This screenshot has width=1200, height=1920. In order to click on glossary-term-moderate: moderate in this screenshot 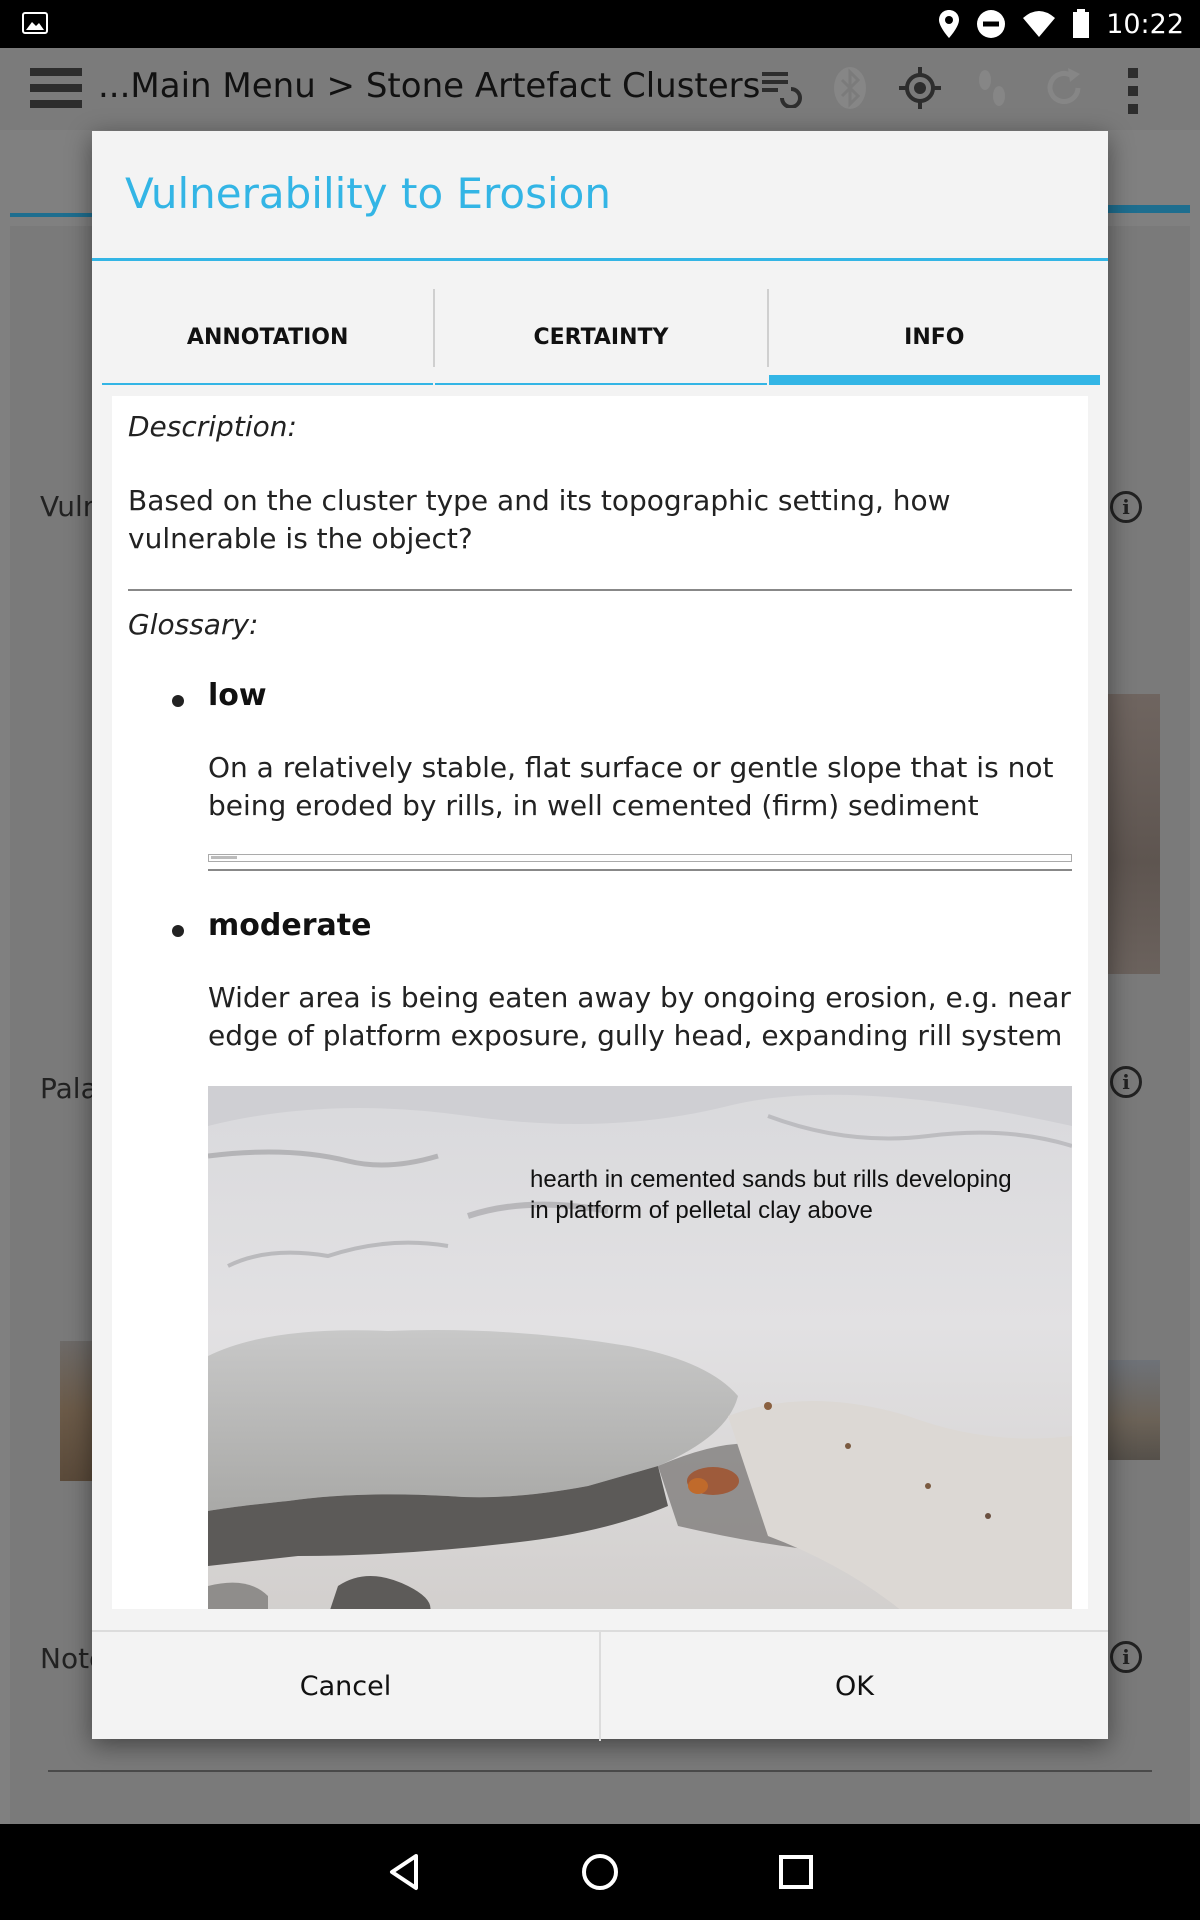, I will do `click(290, 925)`.